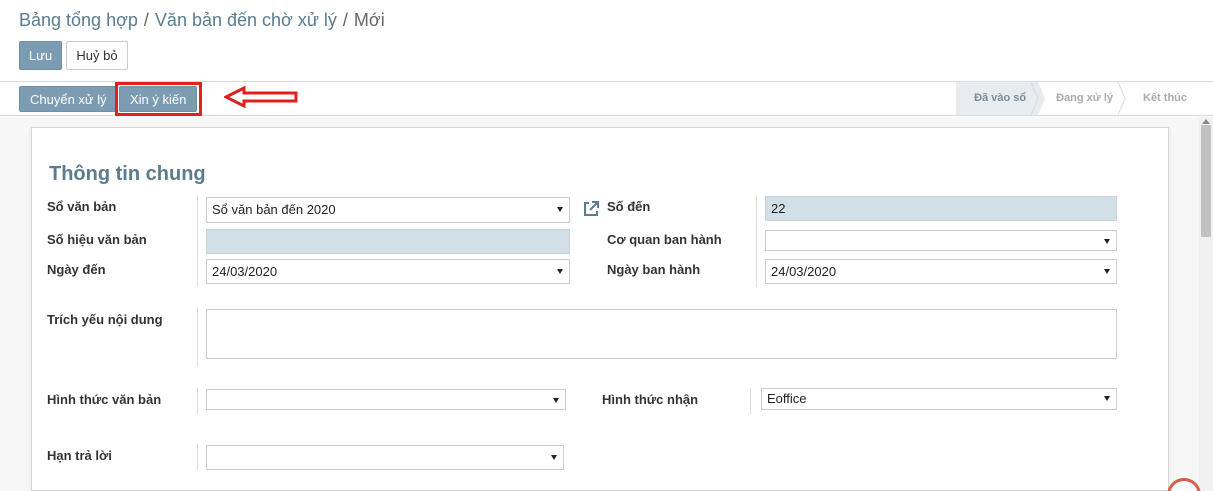  Describe the element at coordinates (388, 271) in the screenshot. I see `ngay-den-datepicker: 24/03/2020` at that location.